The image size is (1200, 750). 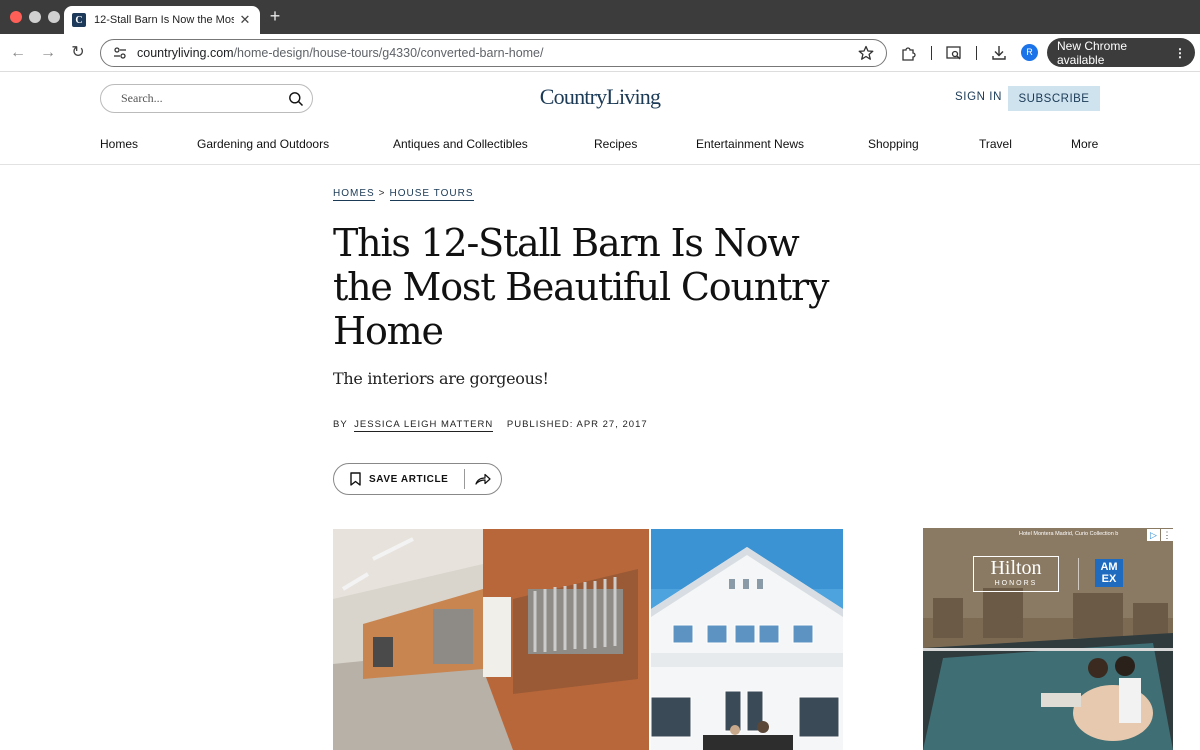 I want to click on update-label: New Chrome available, so click(x=1092, y=52).